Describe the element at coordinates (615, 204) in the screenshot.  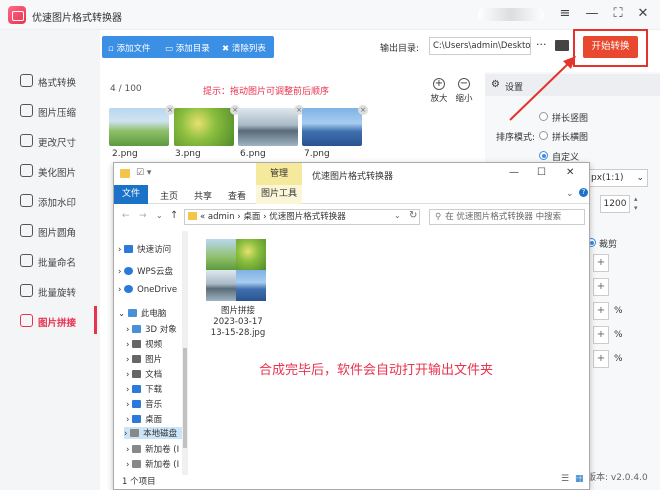
I see `width-input: 1200` at that location.